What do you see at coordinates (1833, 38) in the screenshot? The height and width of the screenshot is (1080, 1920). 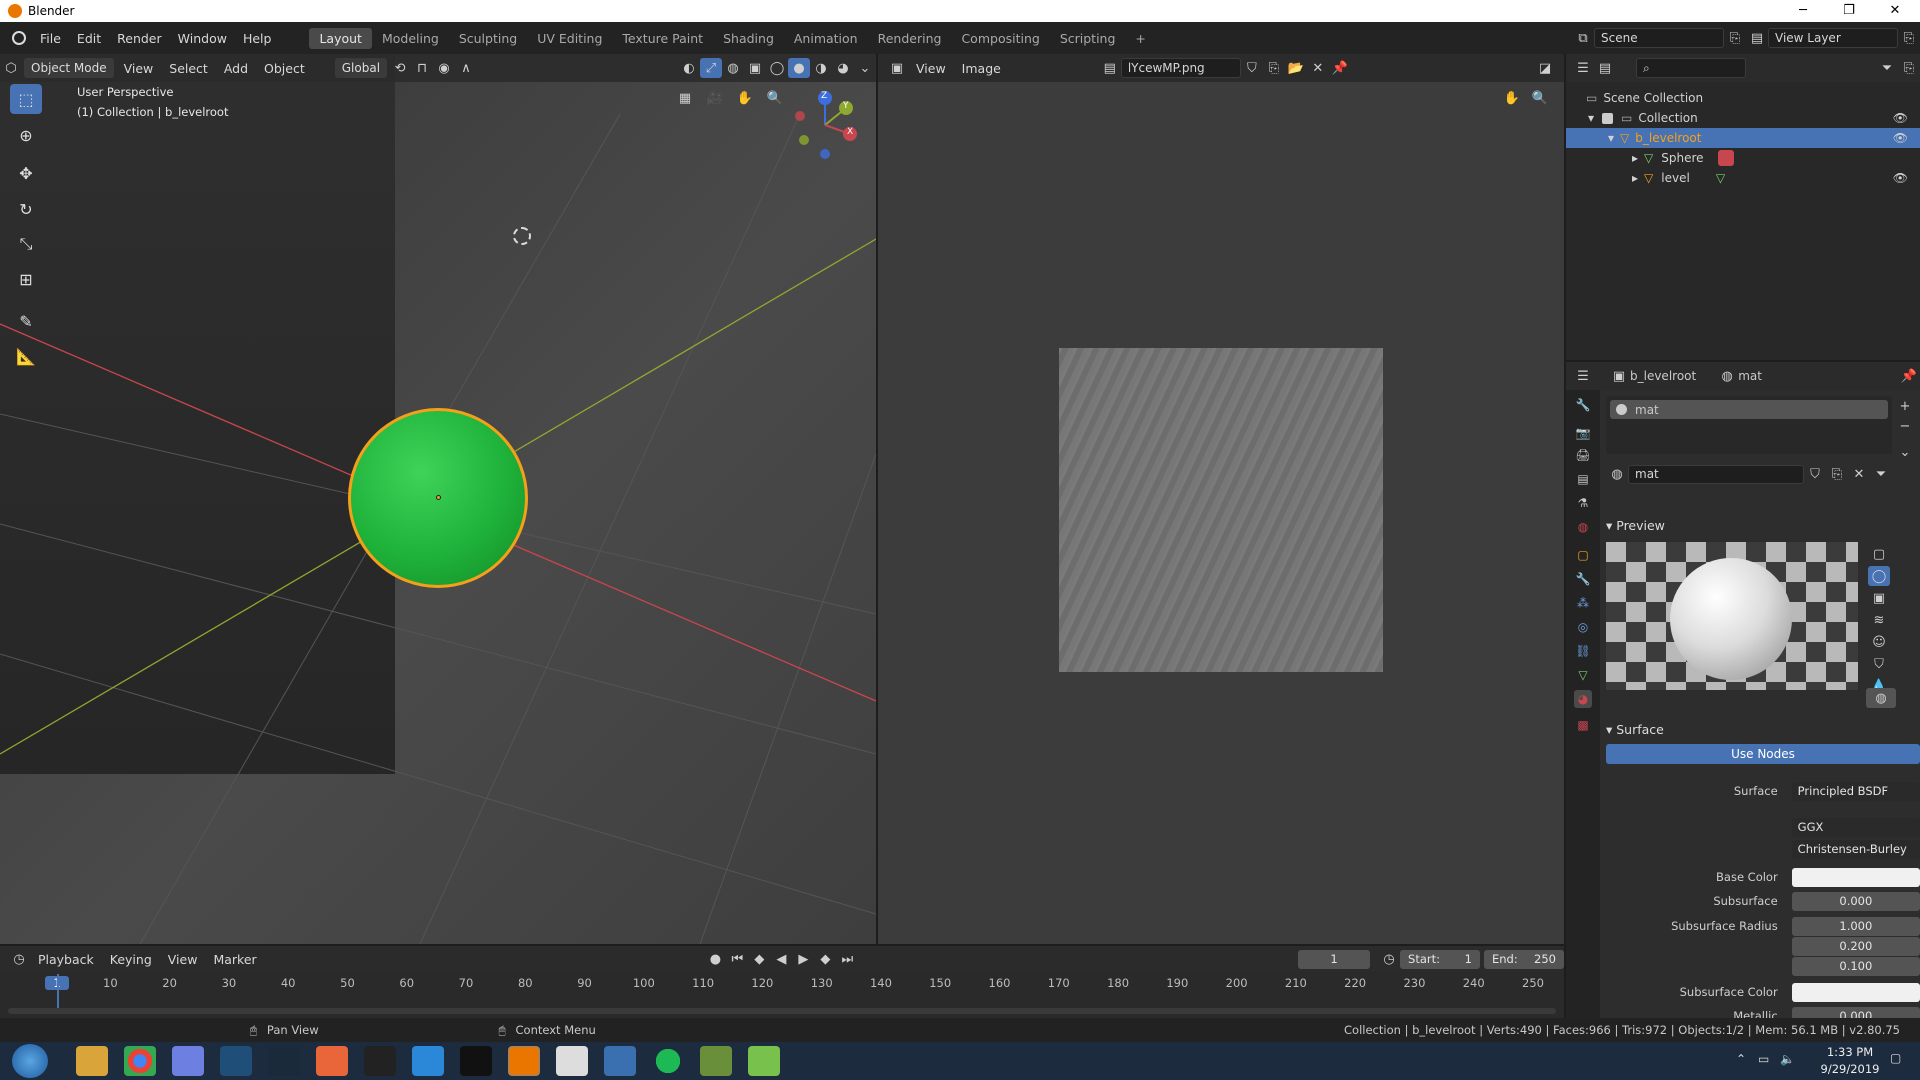 I see `view-layer-selector: View Layer` at bounding box center [1833, 38].